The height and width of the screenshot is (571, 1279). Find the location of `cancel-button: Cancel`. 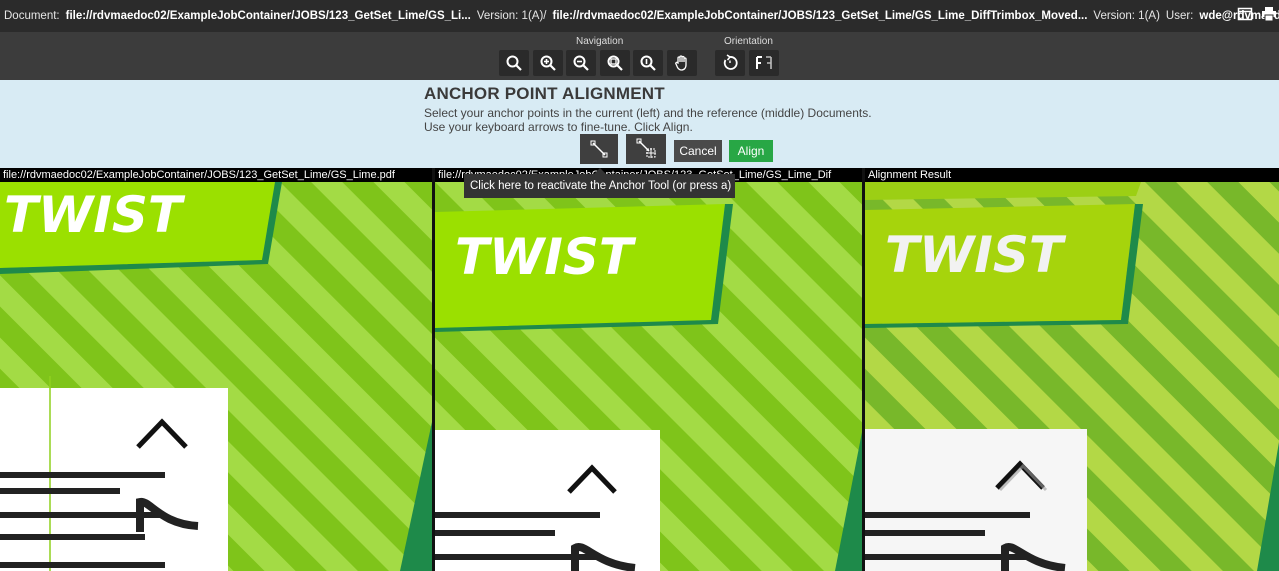

cancel-button: Cancel is located at coordinates (698, 151).